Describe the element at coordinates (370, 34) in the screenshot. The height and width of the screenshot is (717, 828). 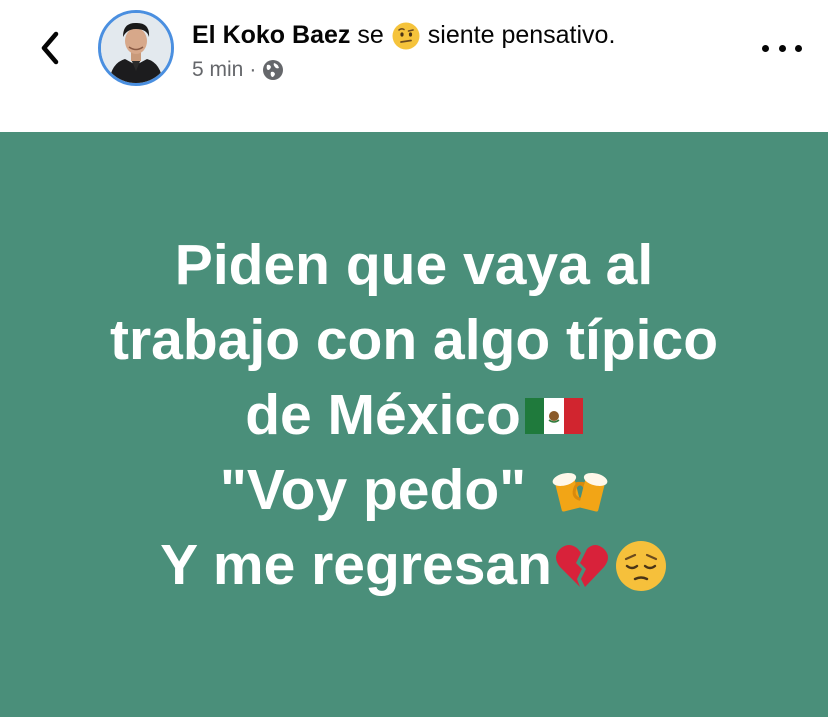
I see `verb-text: se` at that location.